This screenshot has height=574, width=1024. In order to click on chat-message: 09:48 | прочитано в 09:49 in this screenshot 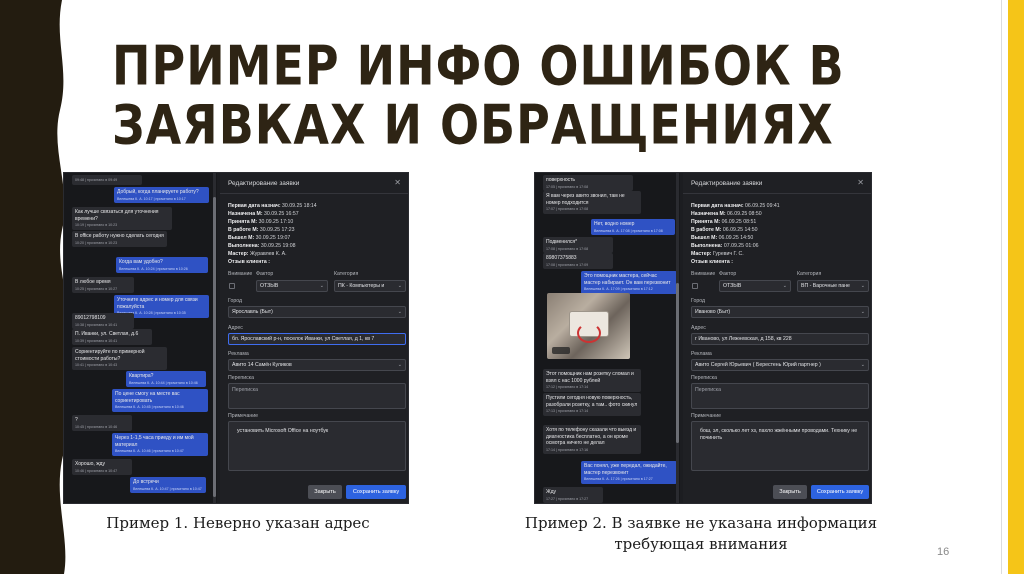, I will do `click(107, 180)`.